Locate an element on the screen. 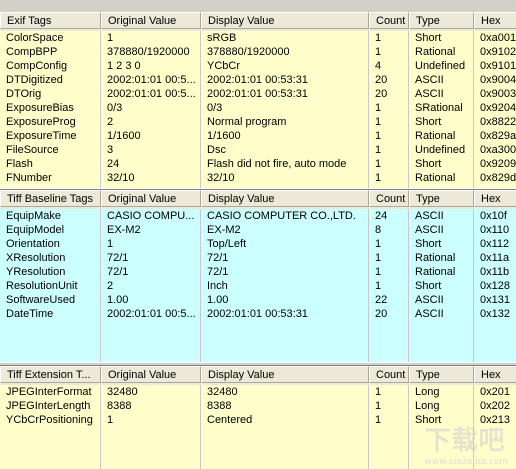  count-cell: 4 is located at coordinates (378, 66).